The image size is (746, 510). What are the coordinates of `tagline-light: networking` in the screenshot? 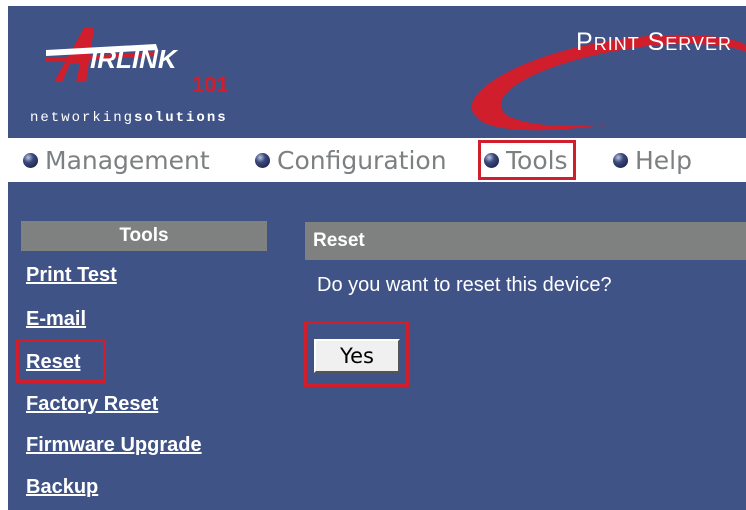 It's located at (82, 118).